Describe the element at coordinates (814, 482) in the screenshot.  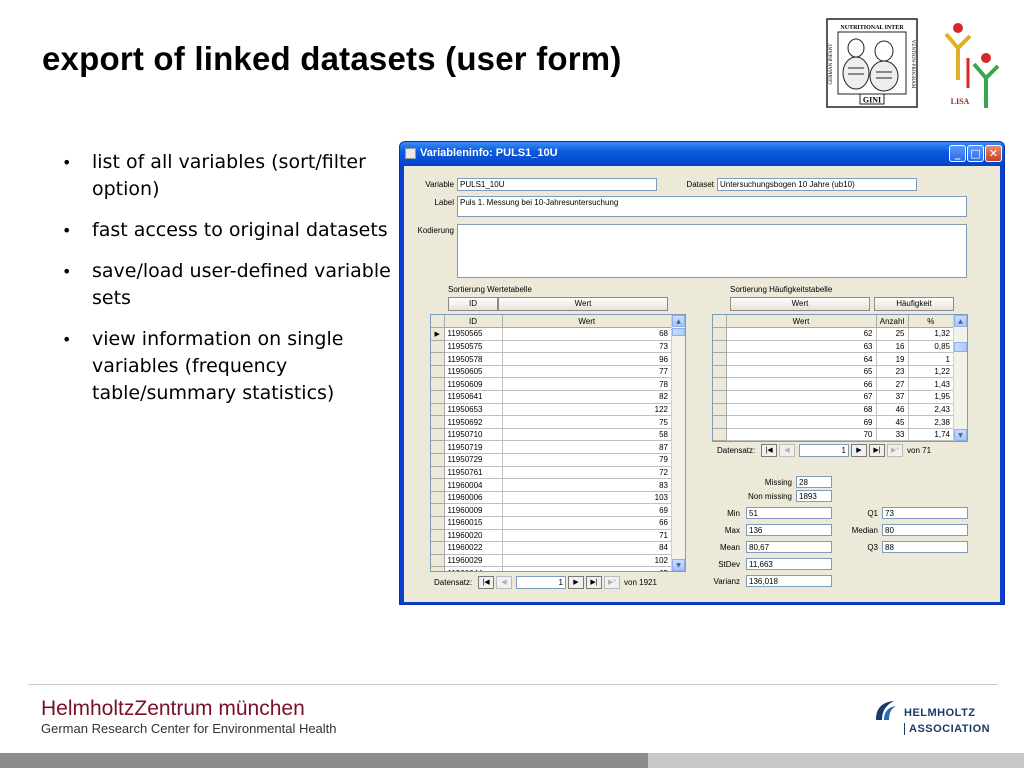
I see `missing-field: 28` at that location.